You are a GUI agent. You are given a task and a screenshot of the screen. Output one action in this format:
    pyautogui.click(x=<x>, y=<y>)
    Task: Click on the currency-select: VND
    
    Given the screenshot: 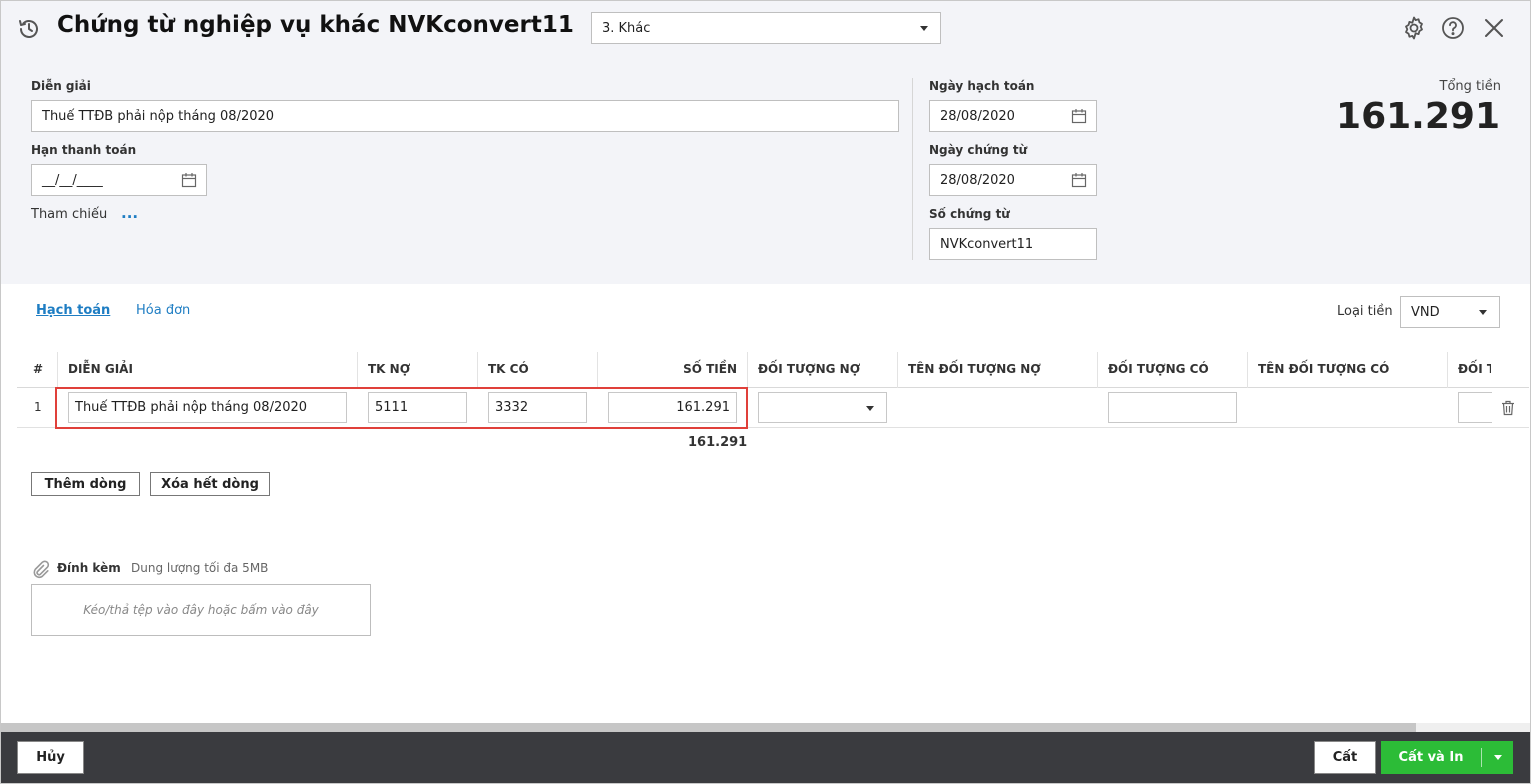 What is the action you would take?
    pyautogui.click(x=1450, y=312)
    